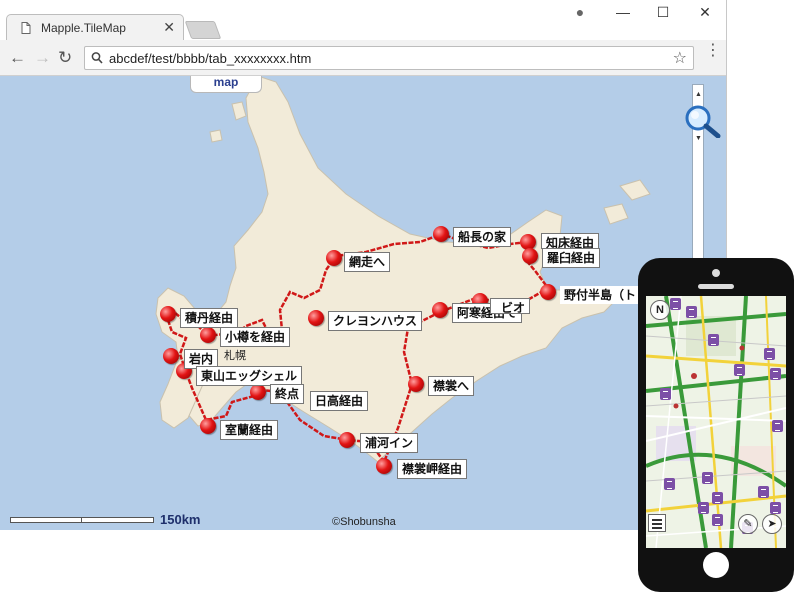 The width and height of the screenshot is (800, 598). Describe the element at coordinates (363, 20) in the screenshot. I see `tab-strip: Mapple.TileMap ✕ ● — ☐ ✕` at that location.